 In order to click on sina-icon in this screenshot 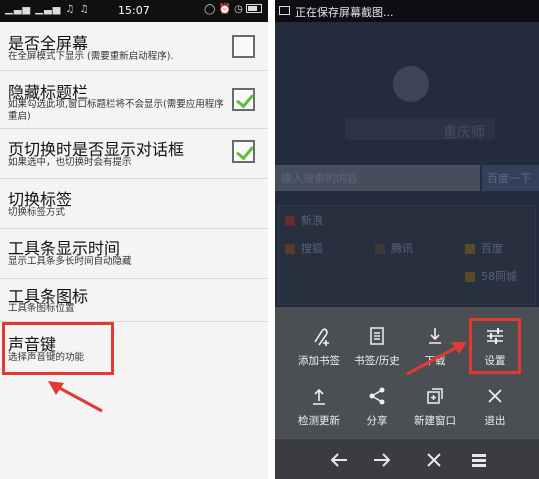, I will do `click(290, 221)`.